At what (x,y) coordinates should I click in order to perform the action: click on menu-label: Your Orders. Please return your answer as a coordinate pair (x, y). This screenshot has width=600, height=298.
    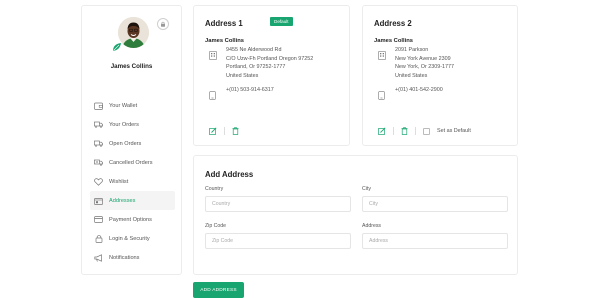
    Looking at the image, I should click on (124, 124).